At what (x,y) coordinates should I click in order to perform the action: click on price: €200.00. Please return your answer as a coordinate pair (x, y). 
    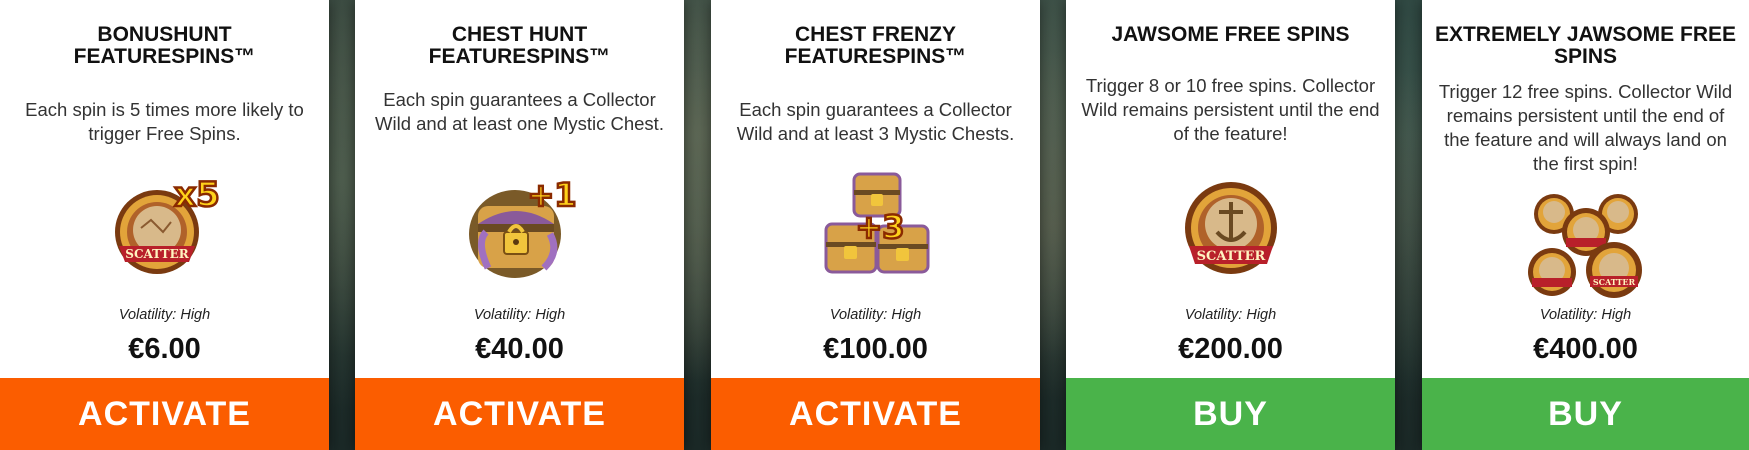
    Looking at the image, I should click on (1230, 349).